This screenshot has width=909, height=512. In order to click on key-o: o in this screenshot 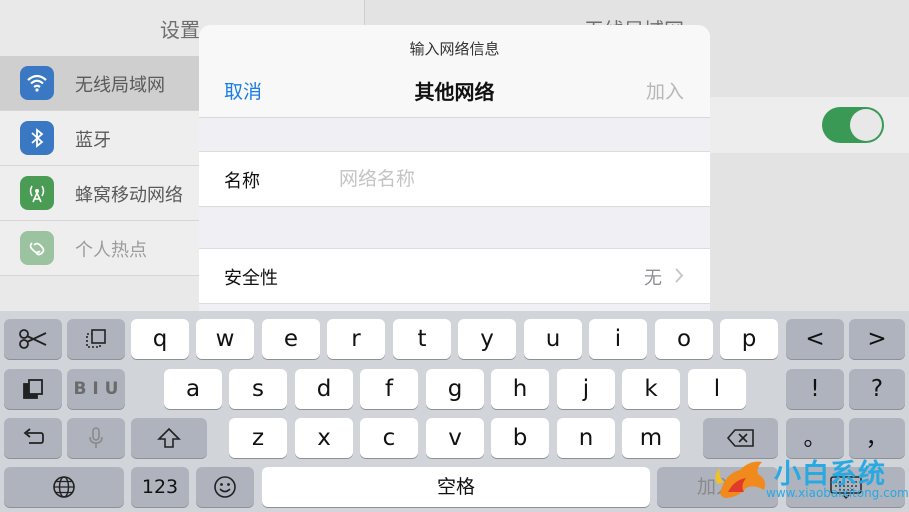, I will do `click(684, 339)`.